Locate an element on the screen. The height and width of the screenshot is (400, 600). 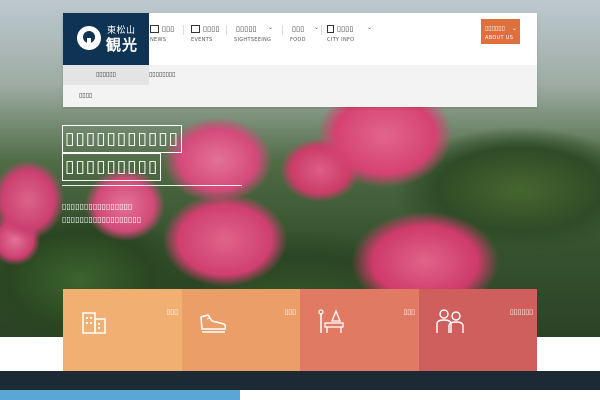
hero-title: ▯▯▯▯▯▯▯▯▯▯▯ ▯▯▯▯▯▯▯▯▯ is located at coordinates (122, 153).